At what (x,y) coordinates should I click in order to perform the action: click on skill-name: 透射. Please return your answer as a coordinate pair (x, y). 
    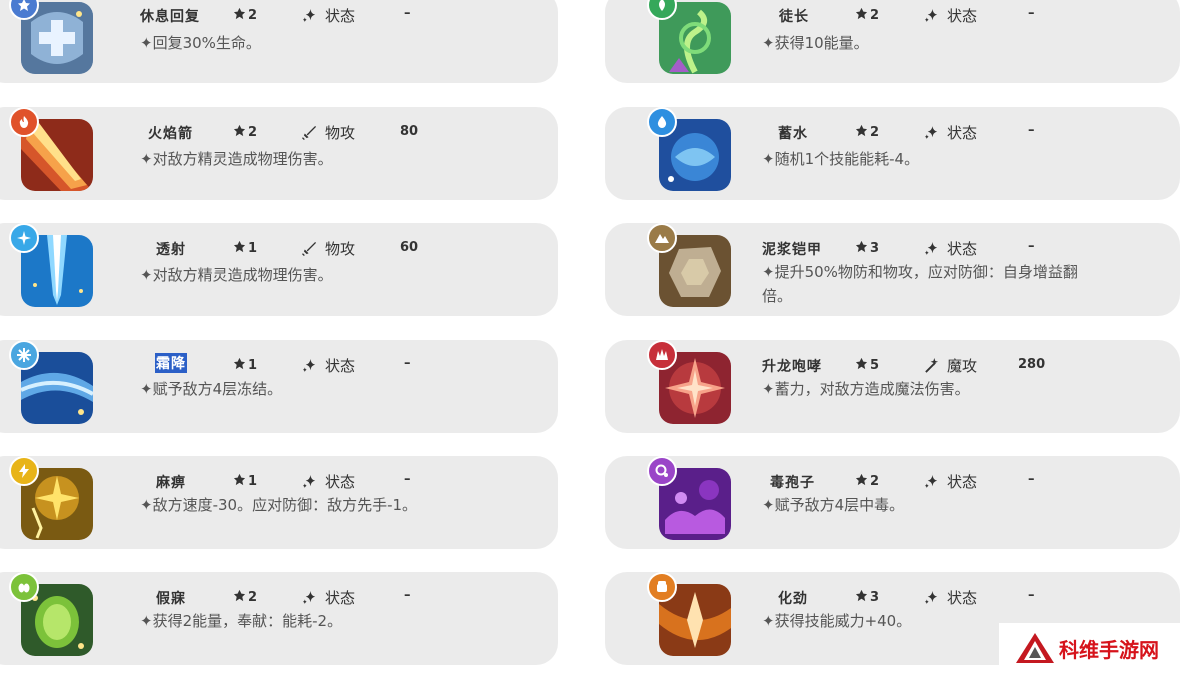
    Looking at the image, I should click on (171, 250).